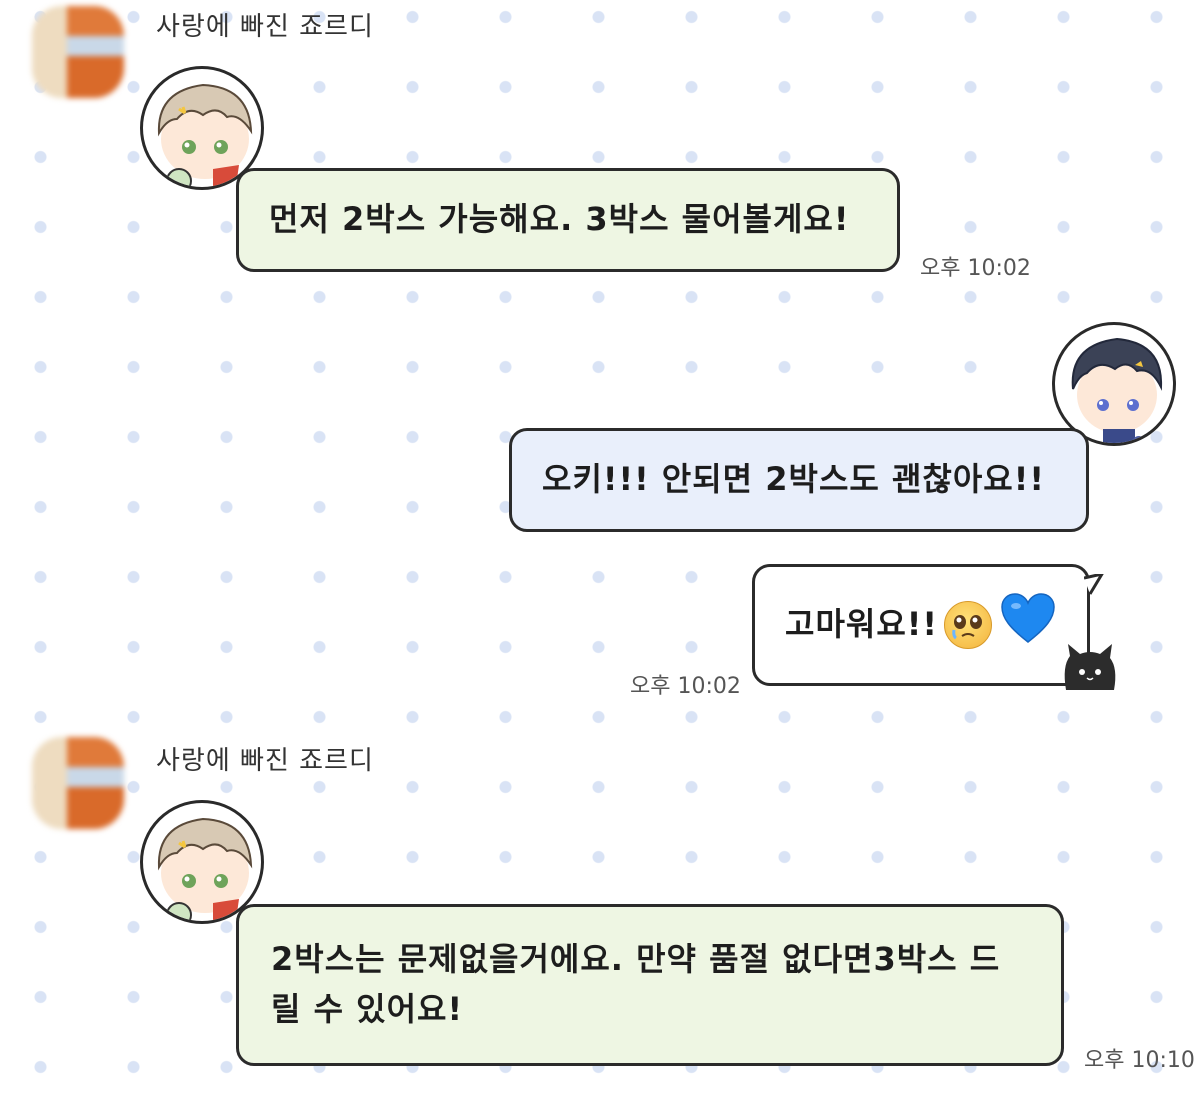  I want to click on message-bubble: 고마워요!!, so click(921, 625).